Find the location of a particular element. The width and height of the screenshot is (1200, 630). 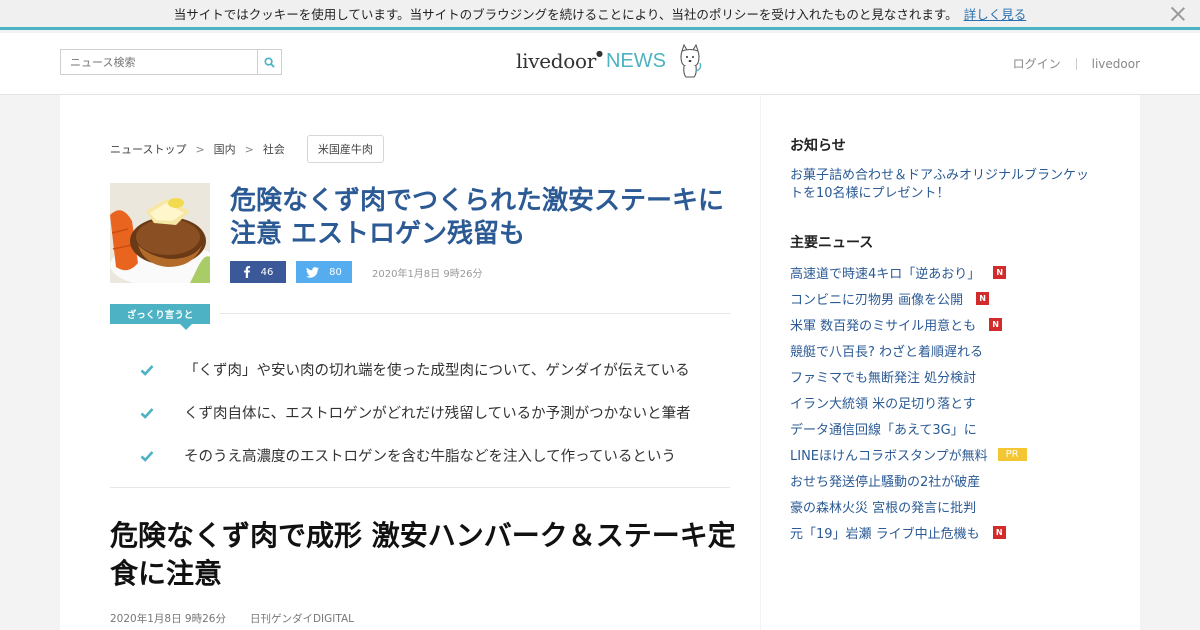

summary-label-pointer is located at coordinates (186, 327).